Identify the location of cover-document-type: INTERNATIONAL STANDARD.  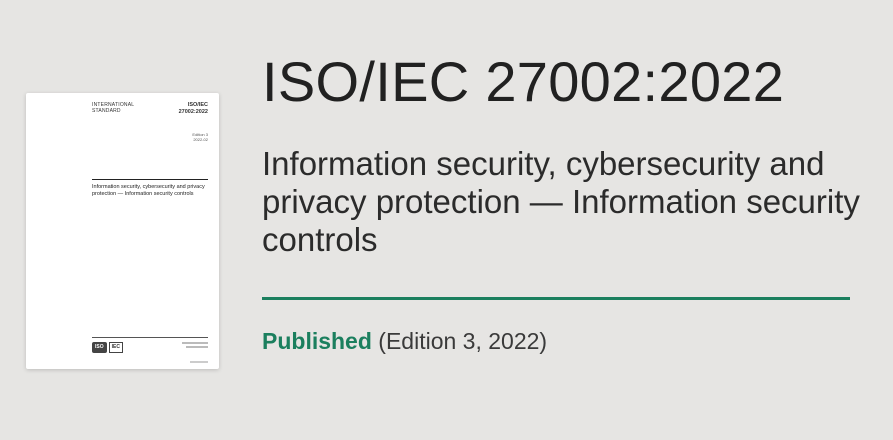
(113, 108).